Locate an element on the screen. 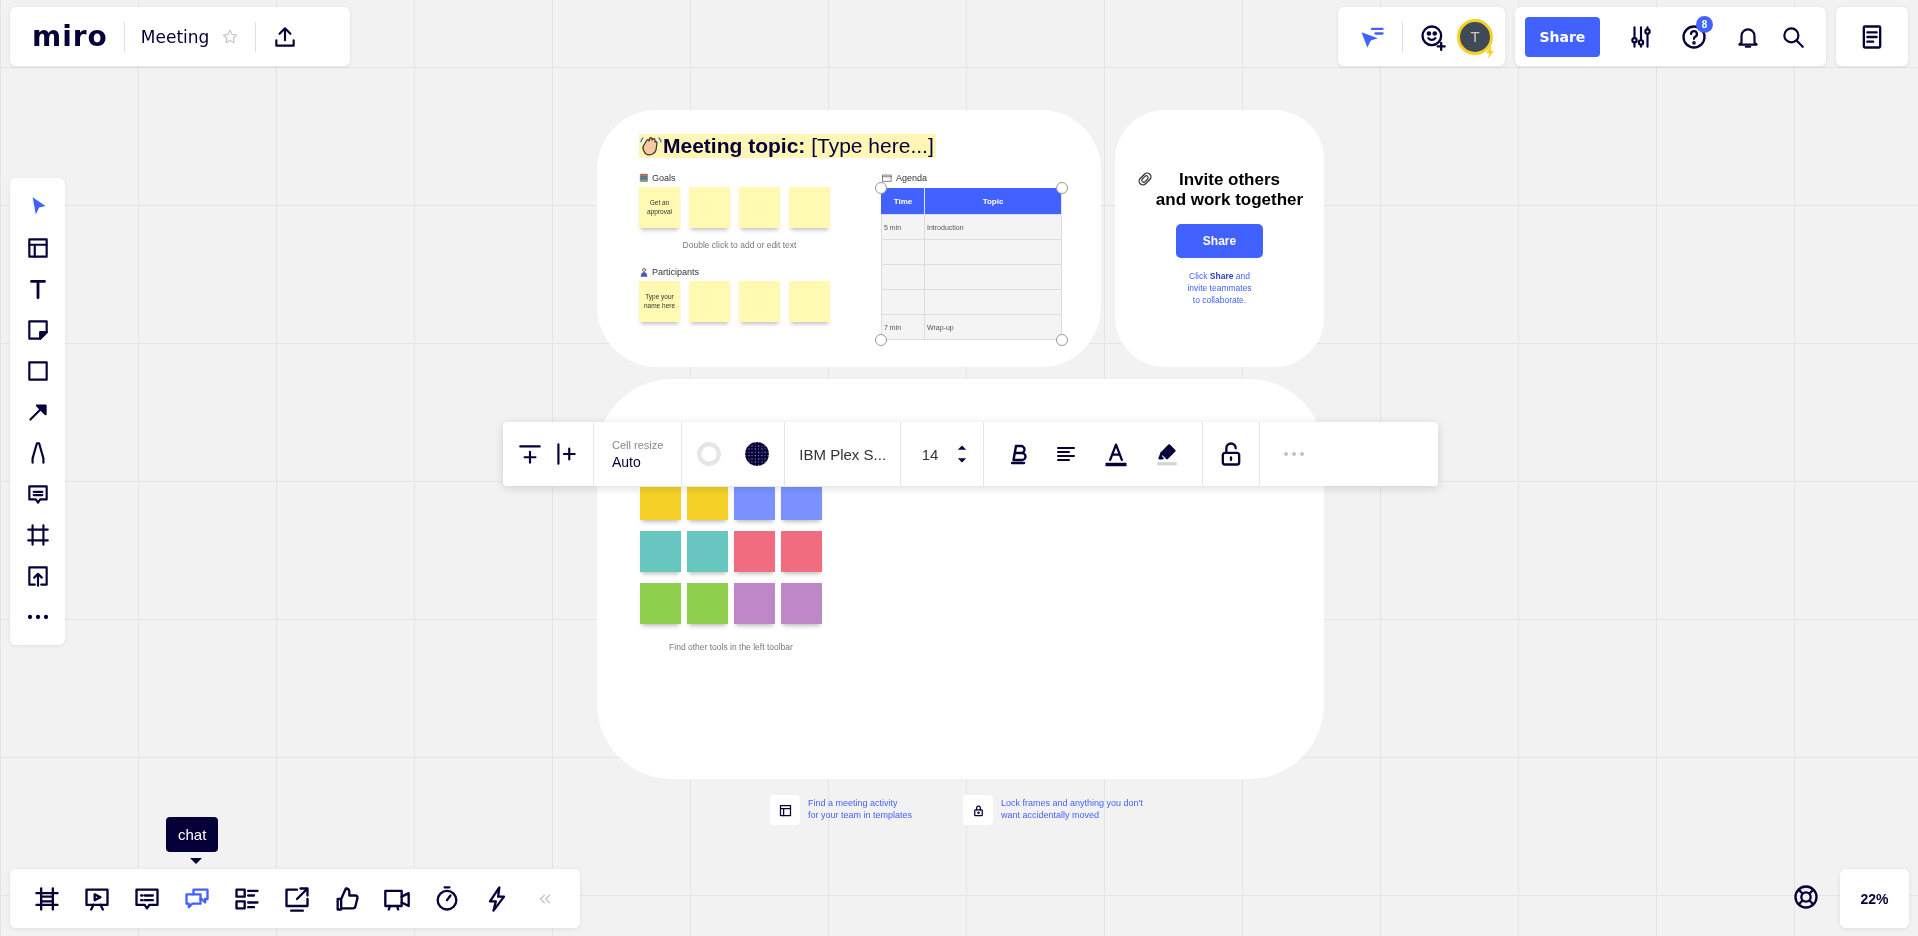 The image size is (1918, 936). hint-text: Find other tools in the left toolbar is located at coordinates (731, 647).